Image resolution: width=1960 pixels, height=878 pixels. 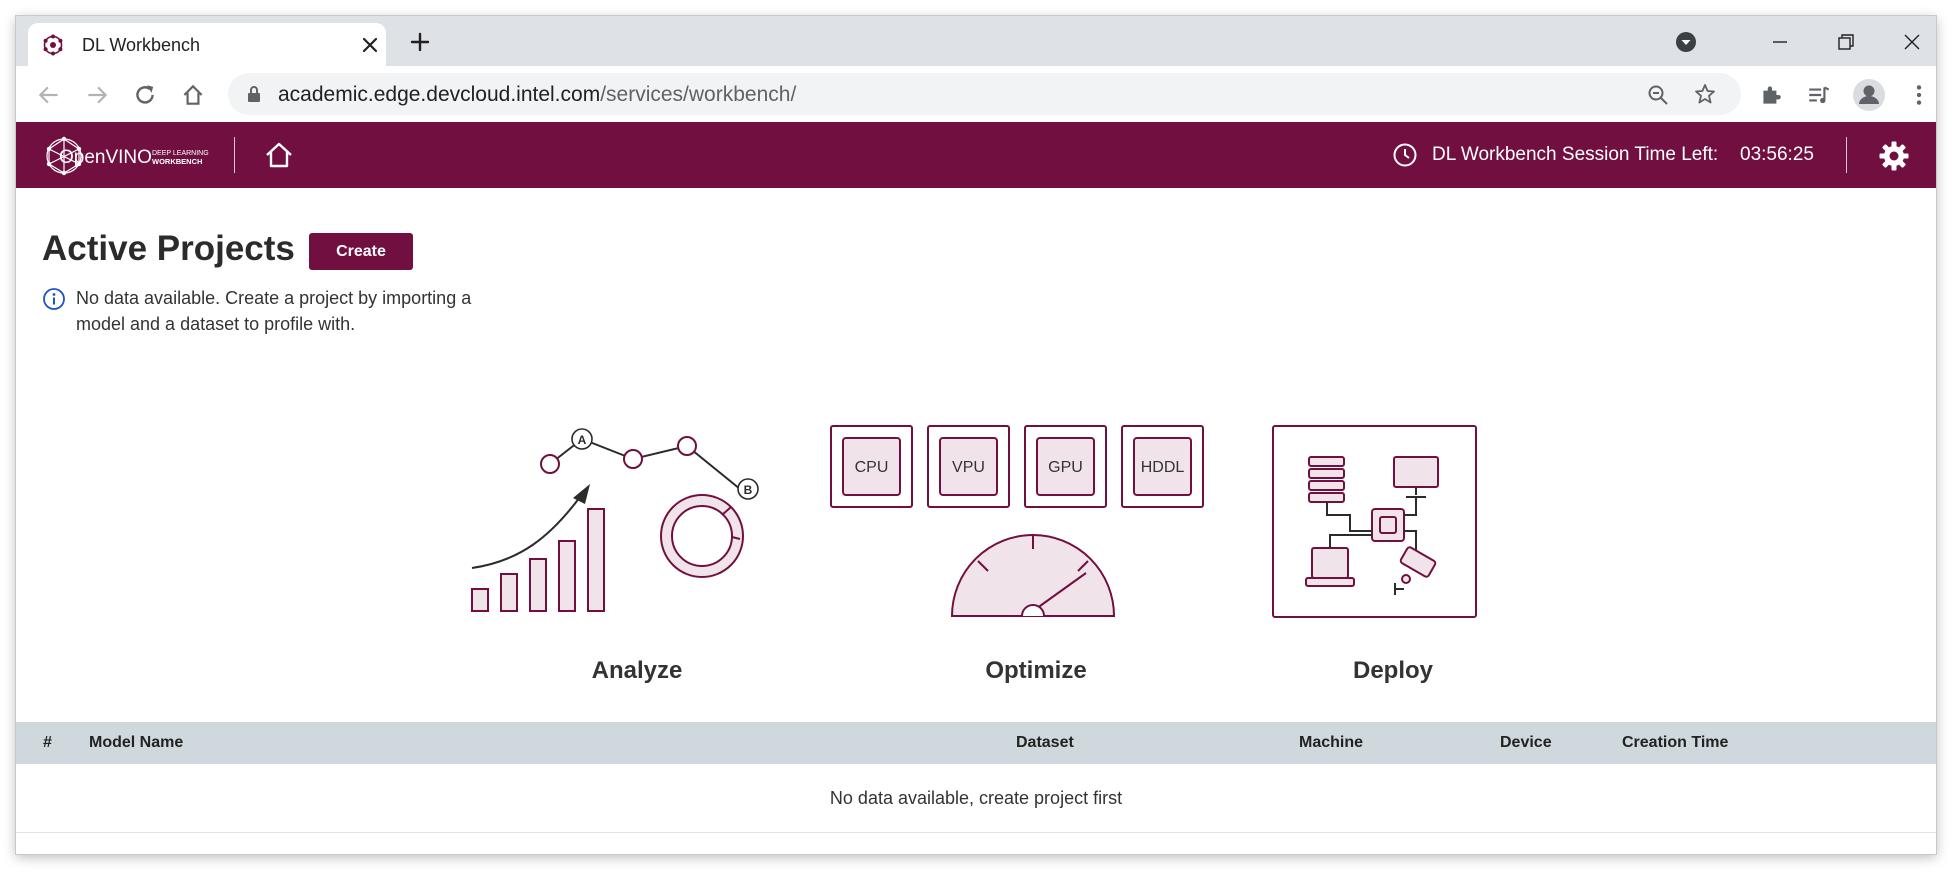 I want to click on info-icon, so click(x=54, y=299).